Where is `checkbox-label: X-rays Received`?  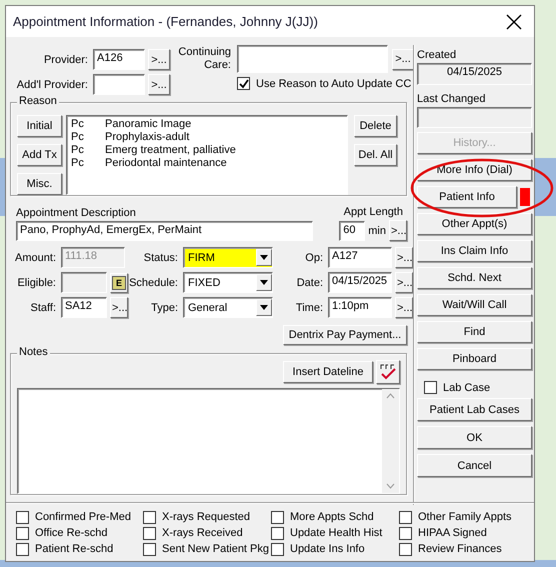 checkbox-label: X-rays Received is located at coordinates (202, 533).